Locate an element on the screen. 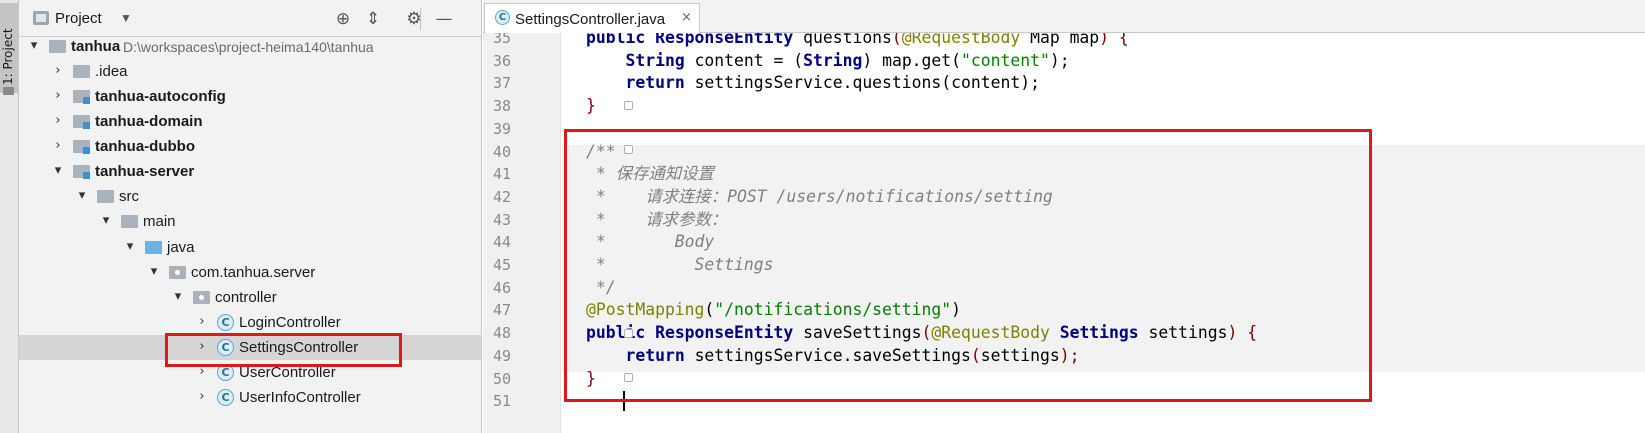 This screenshot has height=433, width=1645. tree-item-controller: ▾ controller is located at coordinates (250, 297).